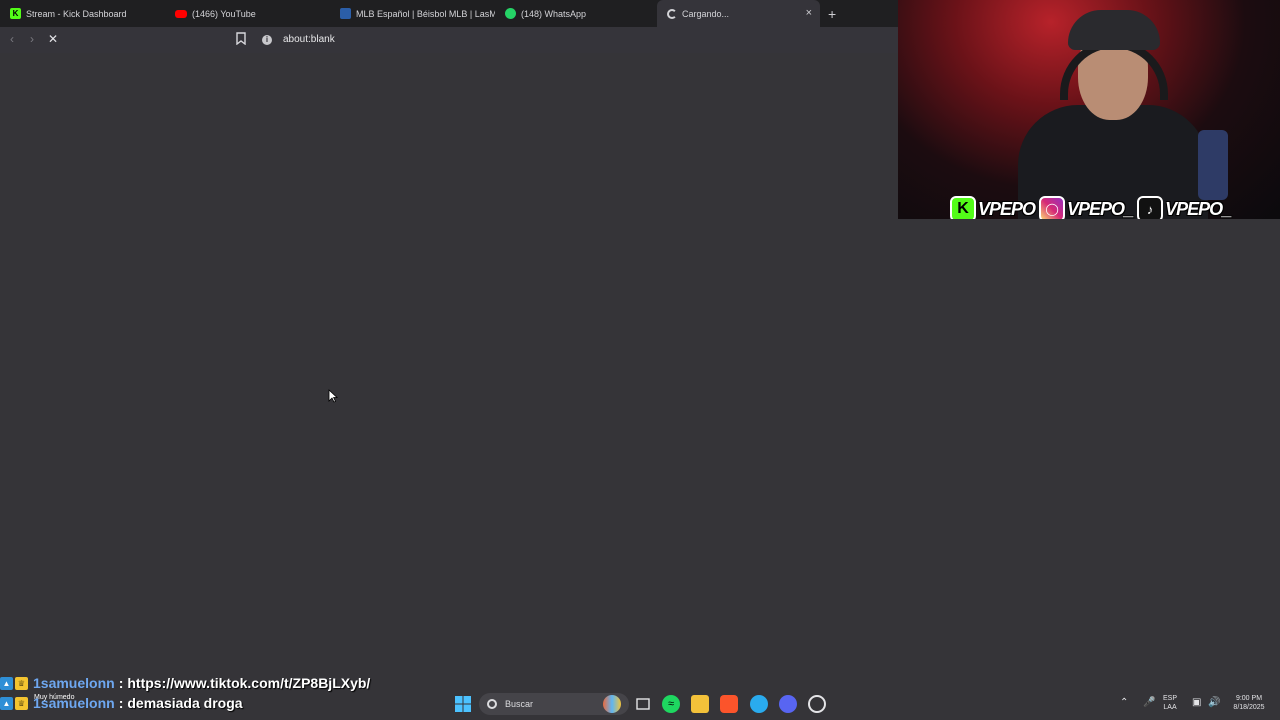  What do you see at coordinates (738, 13) in the screenshot?
I see `tab-loading-active: Cargando... ×` at bounding box center [738, 13].